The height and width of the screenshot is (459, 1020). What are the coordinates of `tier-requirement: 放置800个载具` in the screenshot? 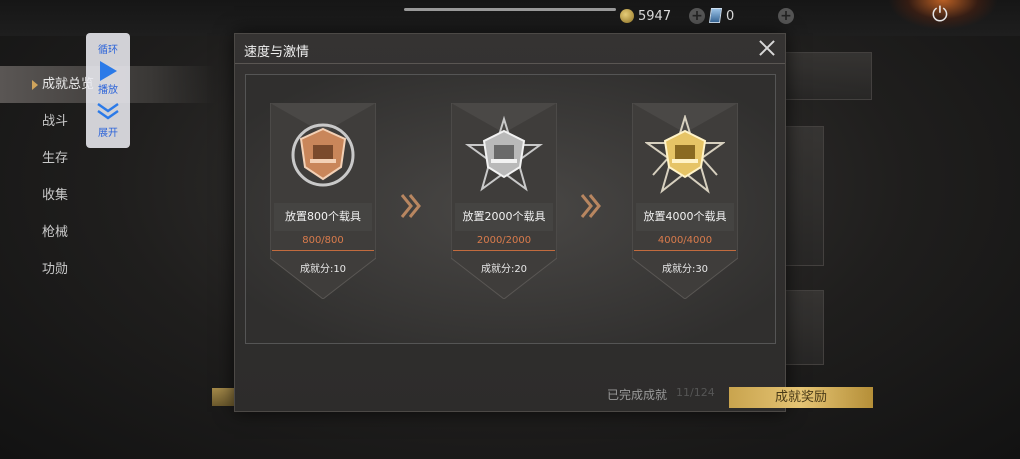 It's located at (323, 217).